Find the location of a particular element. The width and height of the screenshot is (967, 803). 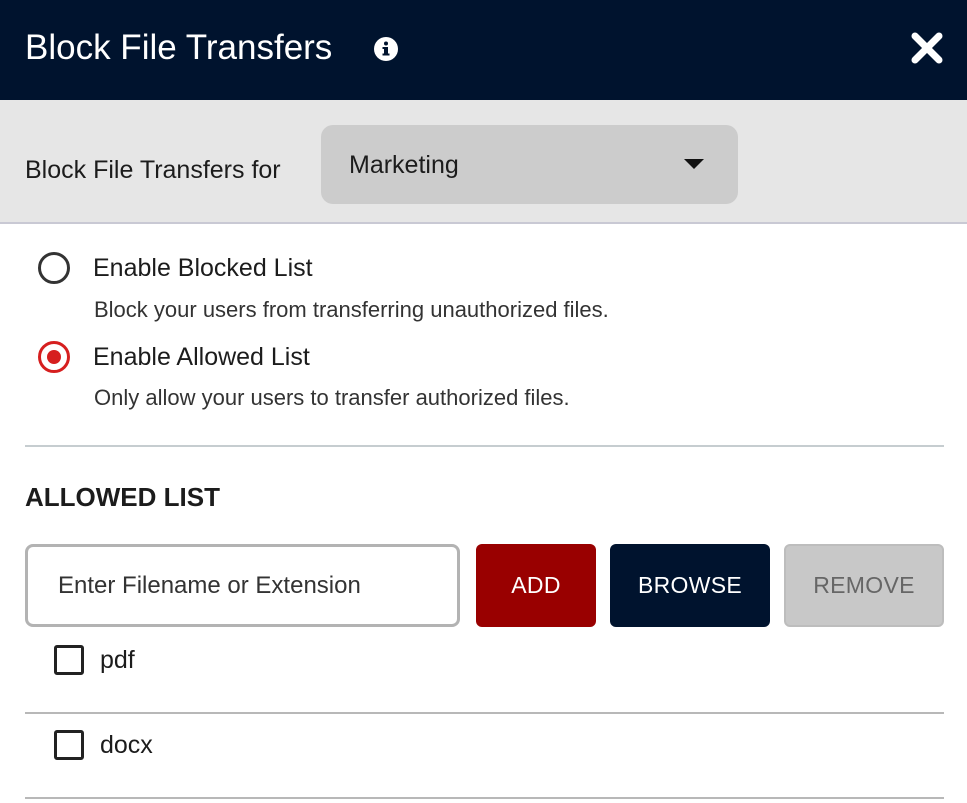

list-item: docx is located at coordinates (484, 756).